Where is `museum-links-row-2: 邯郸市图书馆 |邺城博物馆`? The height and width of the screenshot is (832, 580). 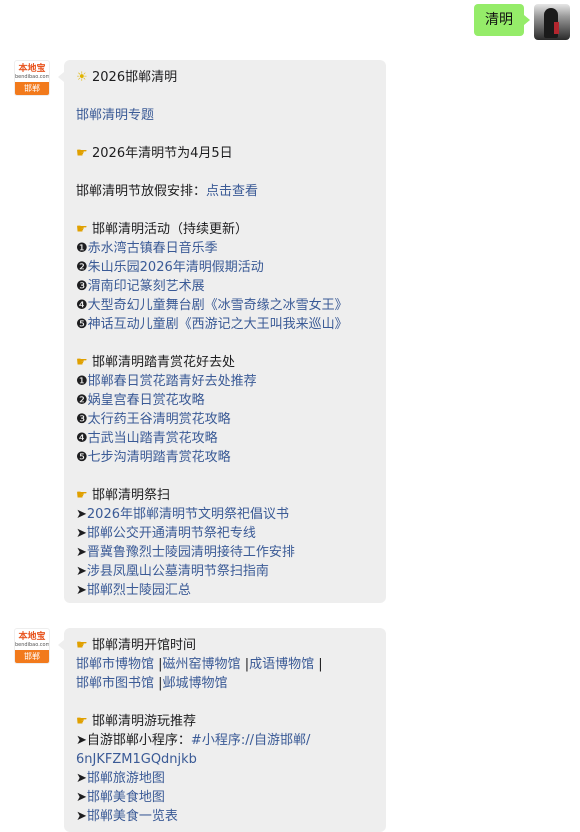 museum-links-row-2: 邯郸市图书馆 |邺城博物馆 is located at coordinates (225, 683).